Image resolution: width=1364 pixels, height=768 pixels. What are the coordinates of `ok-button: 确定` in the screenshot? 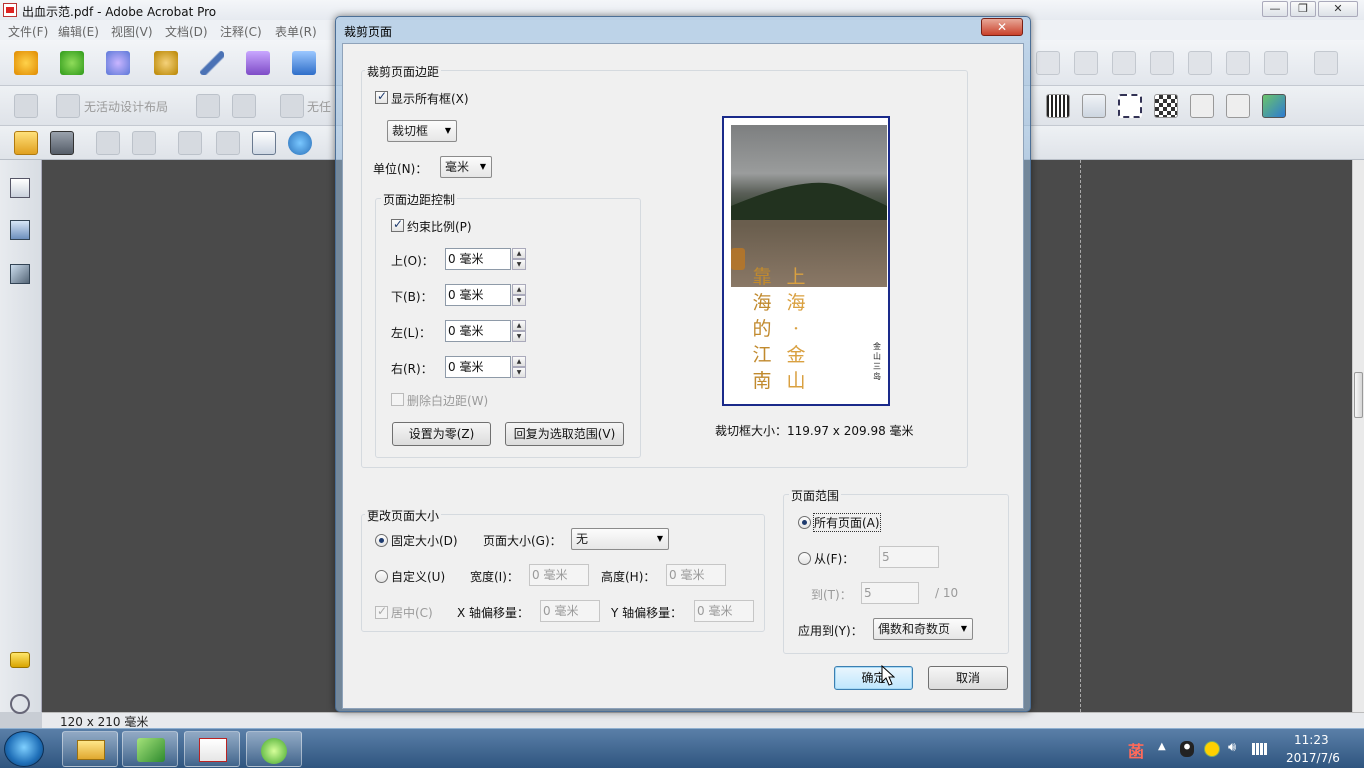 It's located at (873, 678).